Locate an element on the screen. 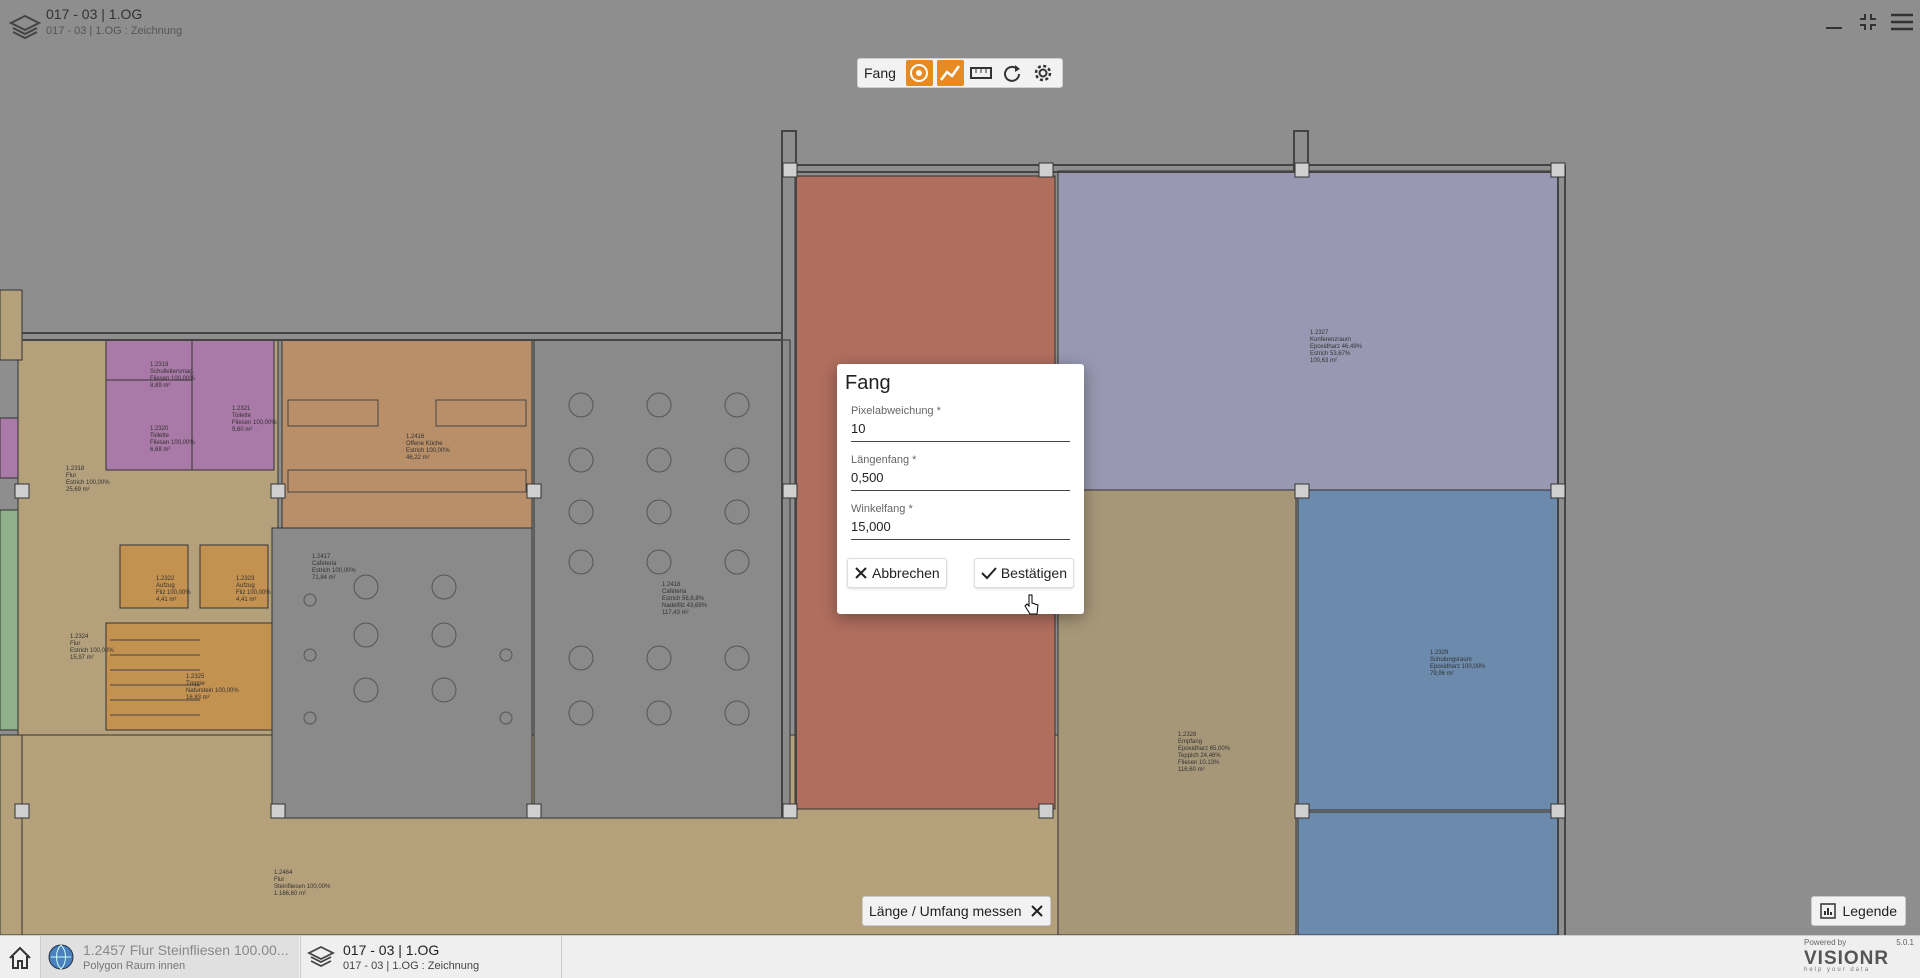 The width and height of the screenshot is (1920, 978). pixel-deviation-field: Pixelabweichung * is located at coordinates (960, 423).